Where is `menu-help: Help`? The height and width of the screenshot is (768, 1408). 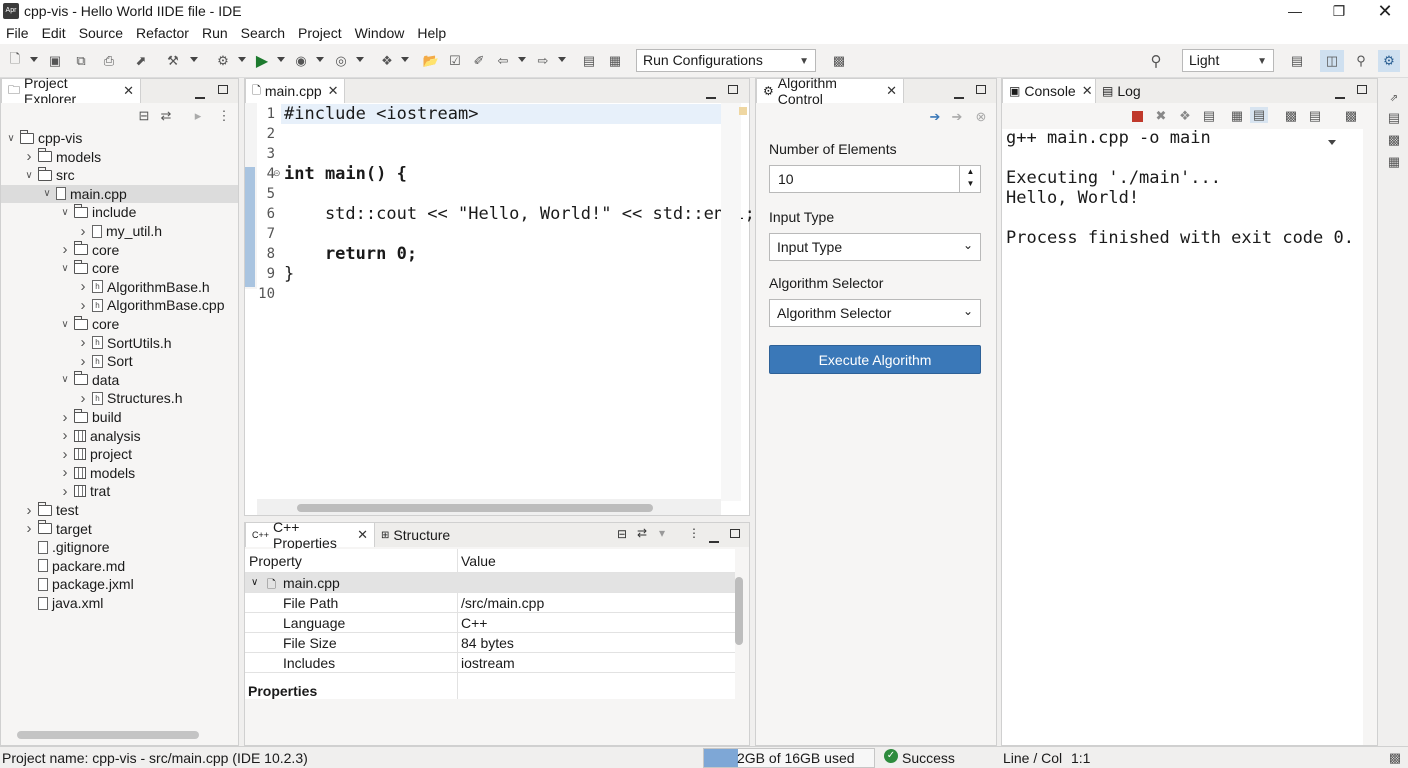
menu-help: Help is located at coordinates (431, 33).